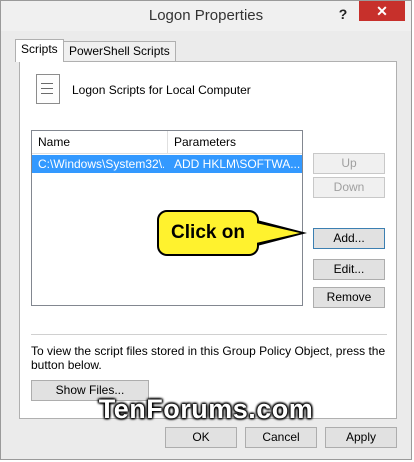 Image resolution: width=414 pixels, height=462 pixels. I want to click on down-button: Down, so click(349, 187).